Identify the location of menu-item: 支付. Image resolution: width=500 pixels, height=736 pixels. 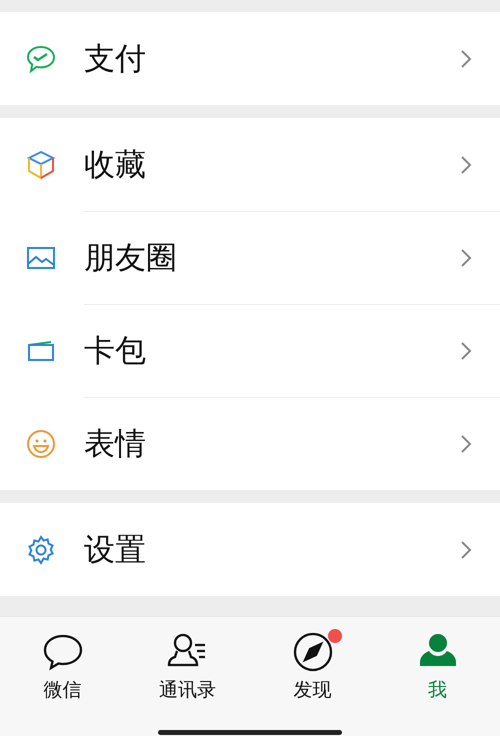
(250, 58).